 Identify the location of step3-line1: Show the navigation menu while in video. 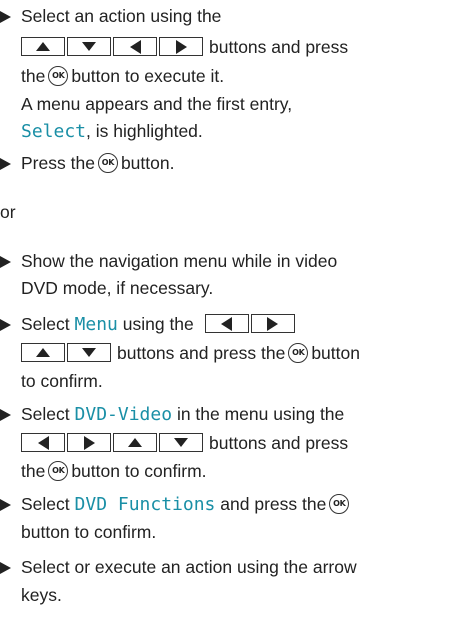
(179, 261).